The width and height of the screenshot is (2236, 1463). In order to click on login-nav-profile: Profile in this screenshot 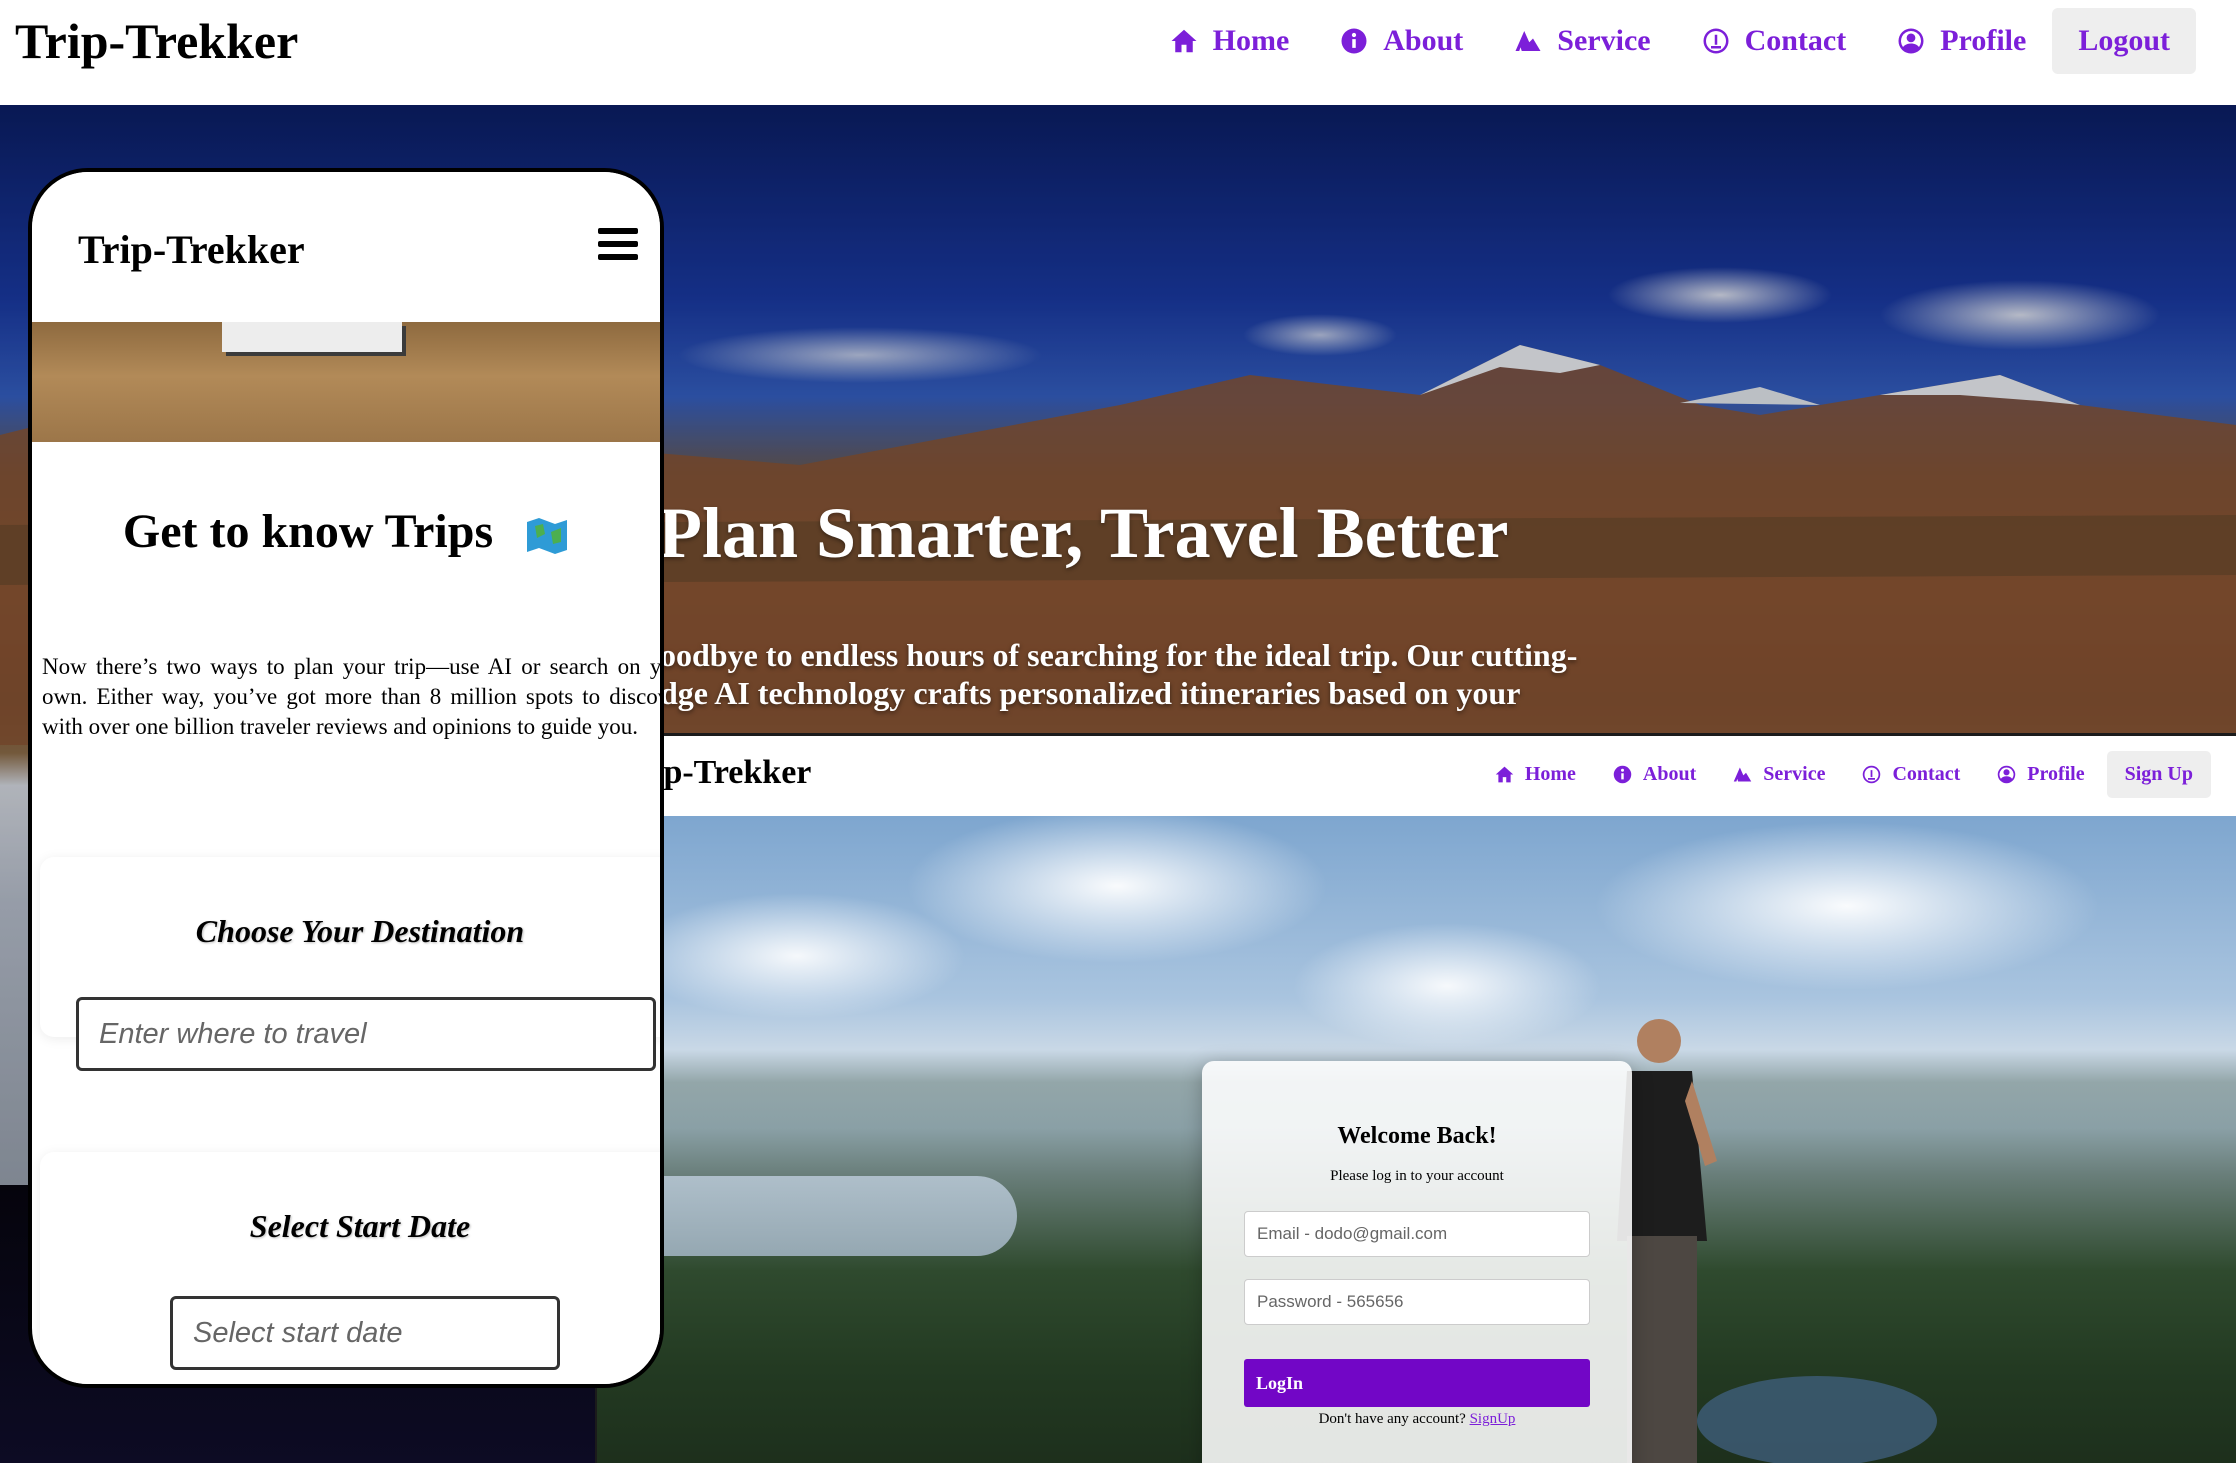, I will do `click(2040, 774)`.